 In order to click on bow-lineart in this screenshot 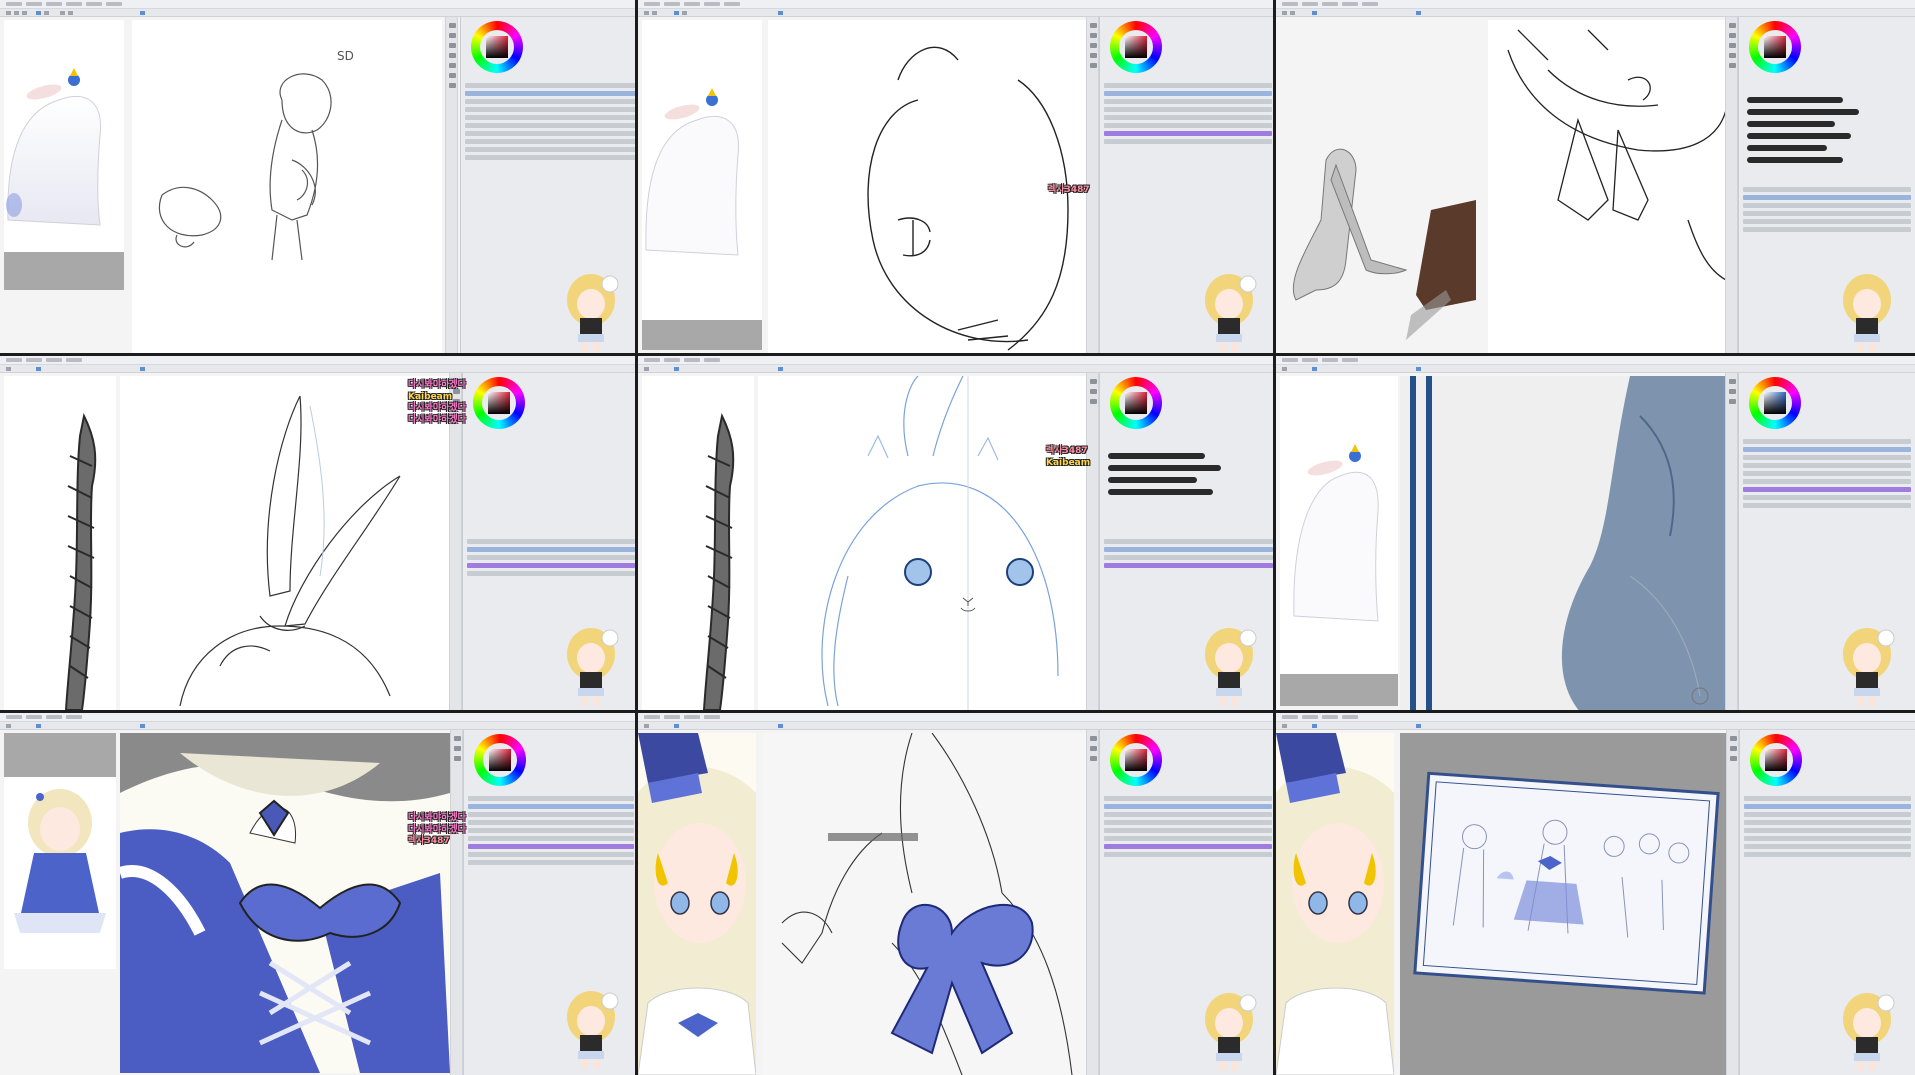, I will do `click(927, 904)`.